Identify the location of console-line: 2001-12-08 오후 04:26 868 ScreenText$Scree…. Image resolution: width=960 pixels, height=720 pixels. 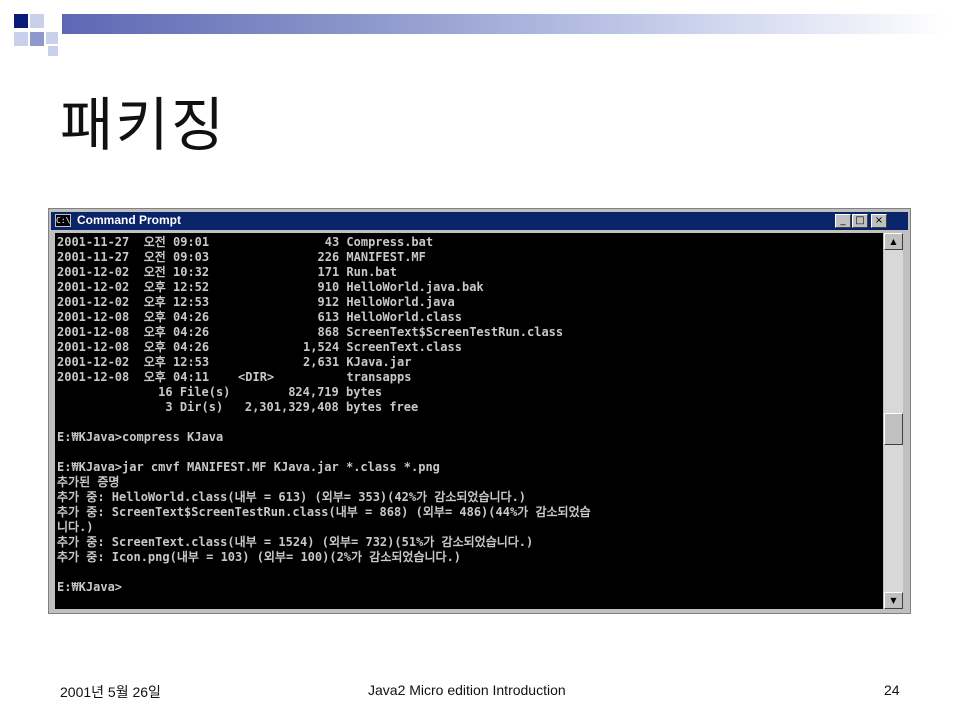
(310, 332).